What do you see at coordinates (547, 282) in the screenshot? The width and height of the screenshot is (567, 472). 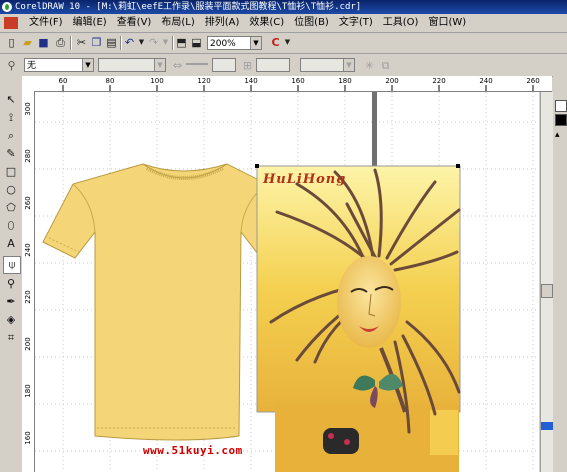 I see `vertical-scrollbar` at bounding box center [547, 282].